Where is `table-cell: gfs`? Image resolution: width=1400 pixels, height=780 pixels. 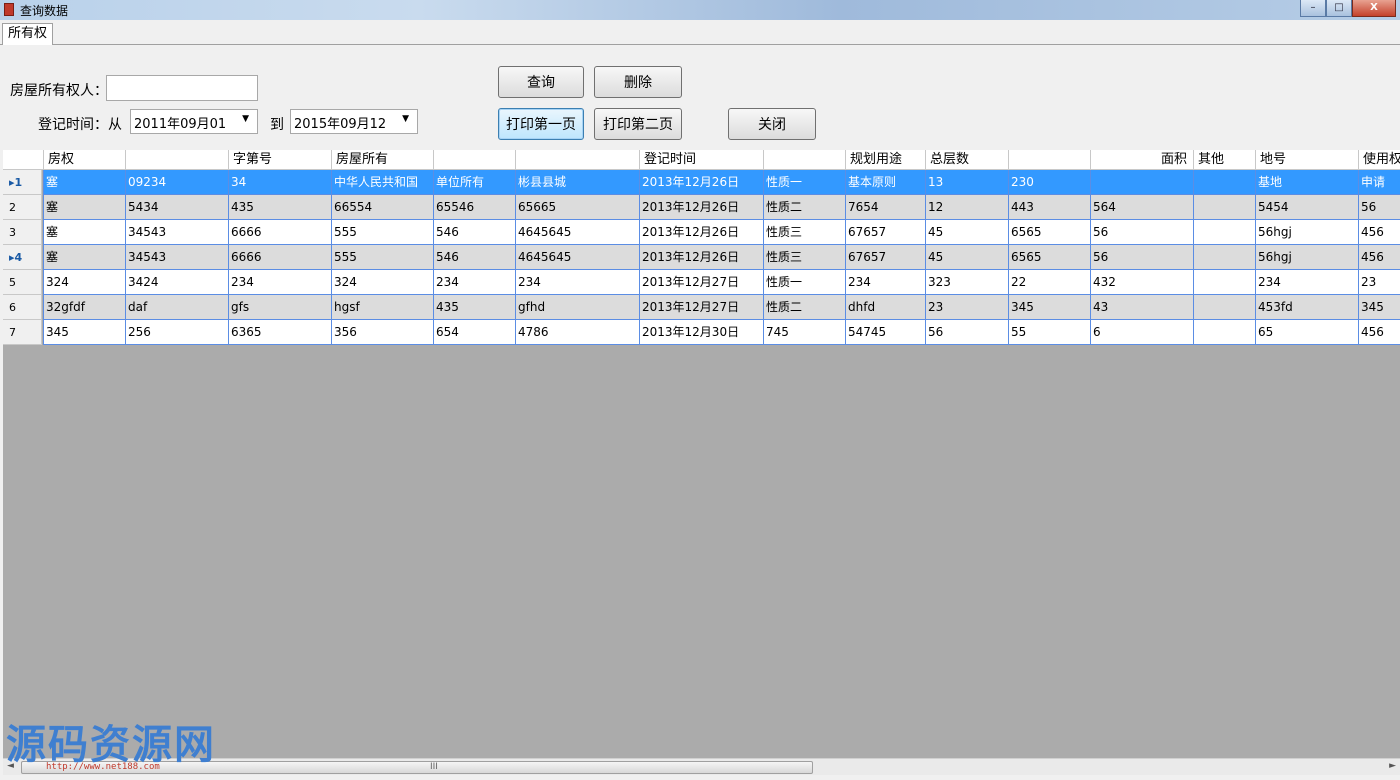
table-cell: gfs is located at coordinates (279, 307).